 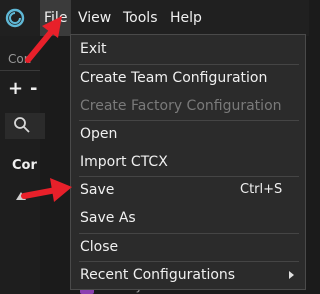 I want to click on menu-help: Help, so click(x=186, y=18).